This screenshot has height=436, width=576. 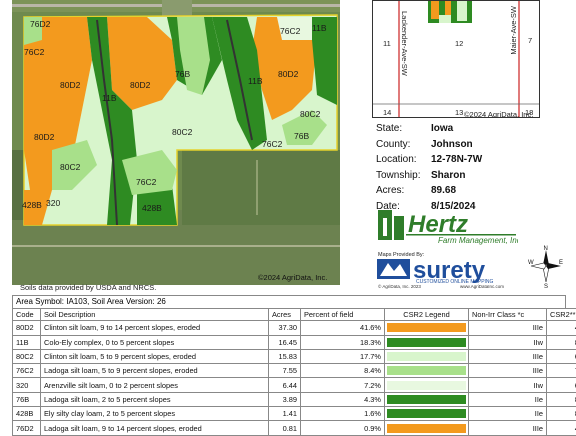 I want to click on cell-description: Colo-Ely complex, 0 to 5 percent slopes, so click(x=155, y=342).